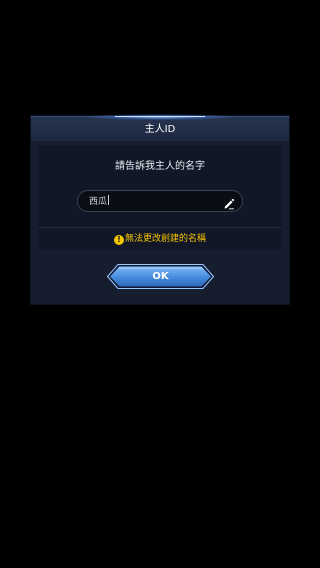  I want to click on dialog-title: 主人ID, so click(160, 129).